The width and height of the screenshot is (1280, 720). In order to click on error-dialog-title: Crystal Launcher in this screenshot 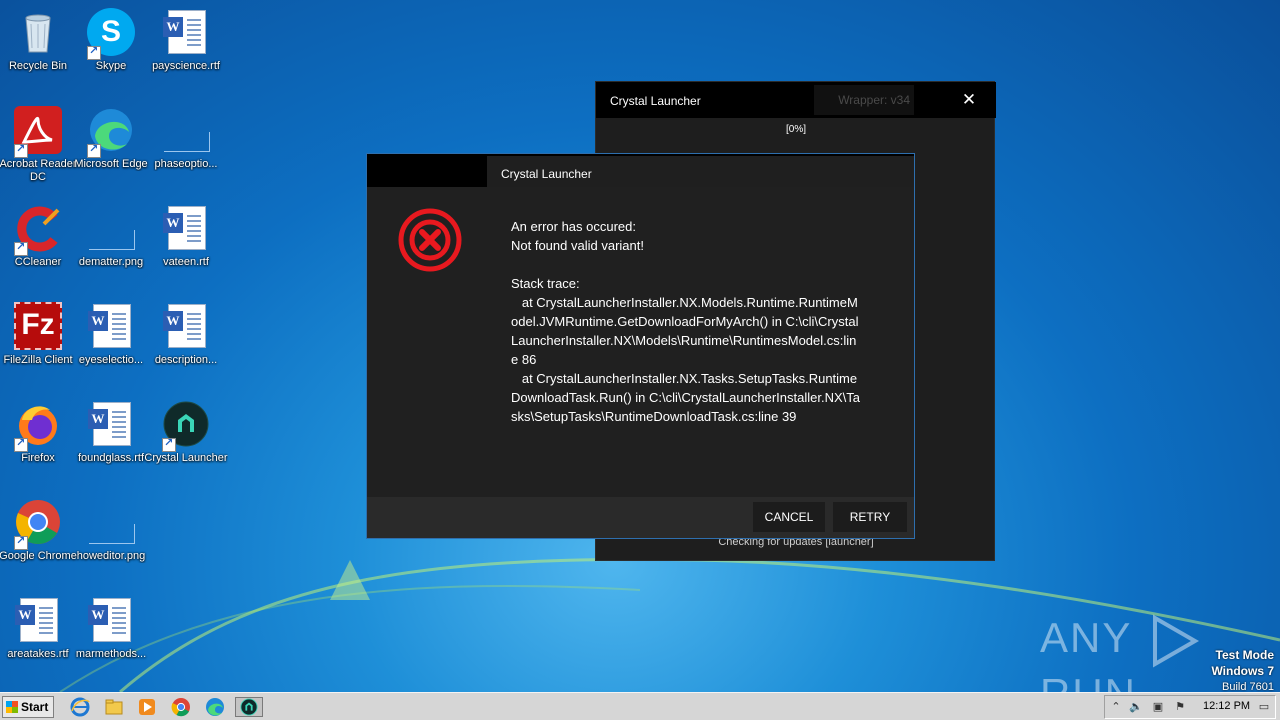, I will do `click(546, 174)`.